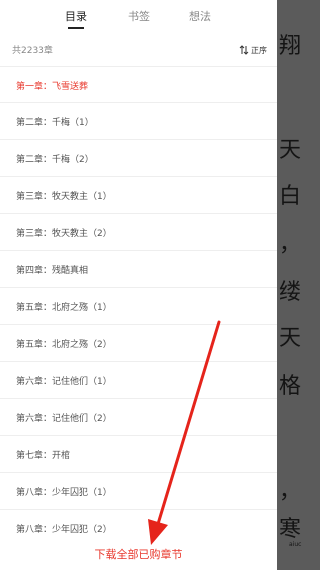 Image resolution: width=320 pixels, height=570 pixels. What do you see at coordinates (52, 87) in the screenshot?
I see `chapter-title: 第一章：飞雪送葬` at bounding box center [52, 87].